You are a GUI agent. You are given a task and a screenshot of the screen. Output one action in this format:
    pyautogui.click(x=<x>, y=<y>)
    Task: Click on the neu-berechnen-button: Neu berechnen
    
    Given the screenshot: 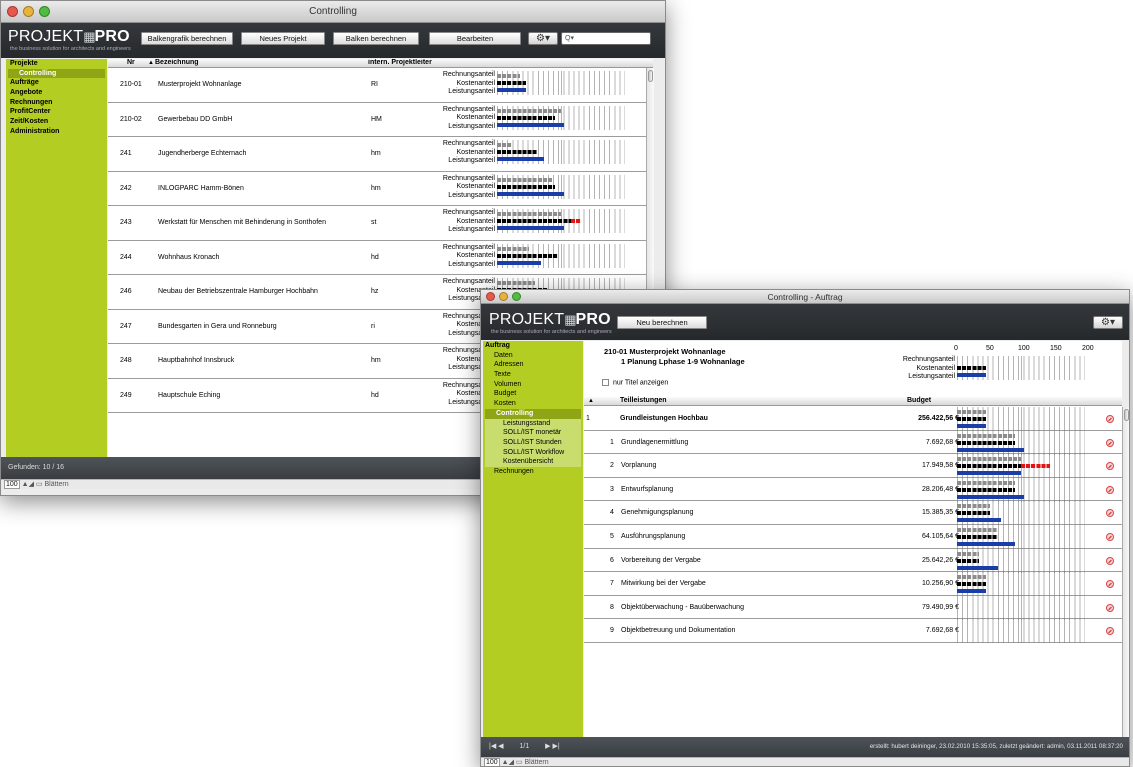 What is the action you would take?
    pyautogui.click(x=662, y=322)
    